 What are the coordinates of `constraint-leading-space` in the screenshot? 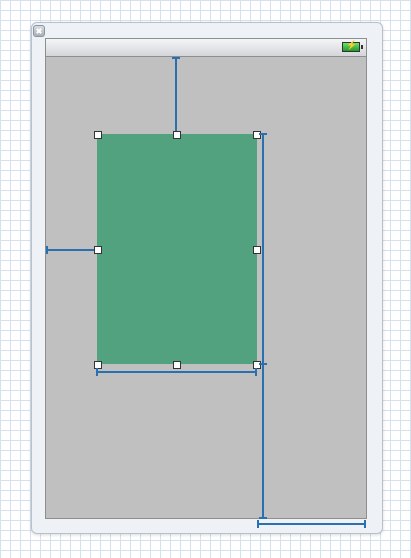 It's located at (70, 250).